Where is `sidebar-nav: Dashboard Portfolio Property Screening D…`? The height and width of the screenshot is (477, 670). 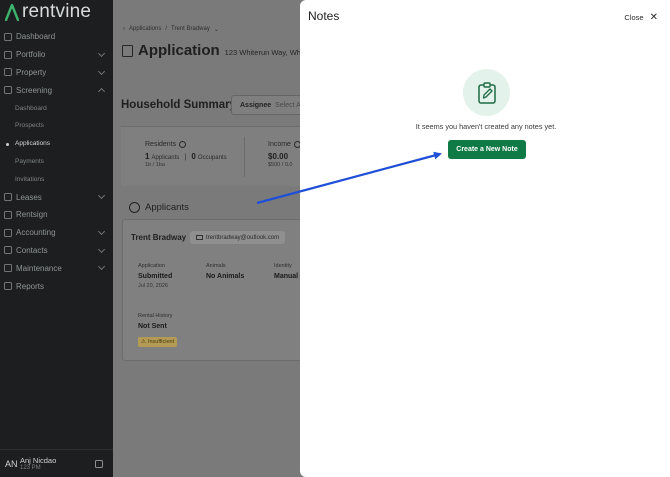
sidebar-nav: Dashboard Portfolio Property Screening D… is located at coordinates (56, 161).